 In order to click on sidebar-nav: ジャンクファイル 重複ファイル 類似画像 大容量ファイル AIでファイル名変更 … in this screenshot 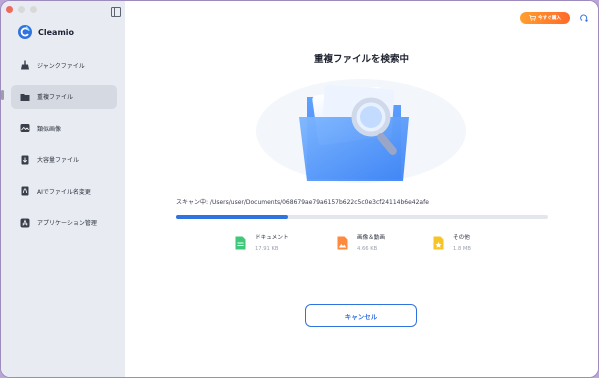, I will do `click(63, 147)`.